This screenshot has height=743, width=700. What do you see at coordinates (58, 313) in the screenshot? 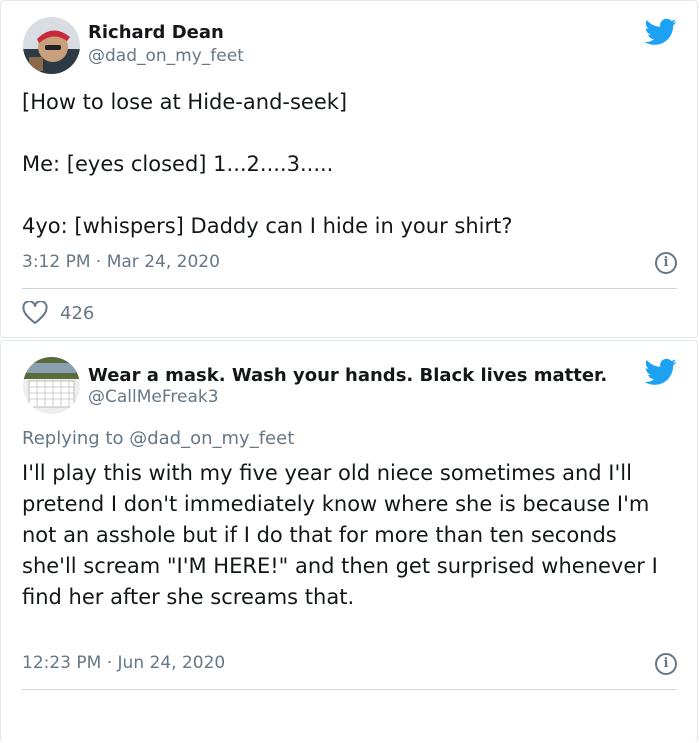
I see `like-action: 426` at bounding box center [58, 313].